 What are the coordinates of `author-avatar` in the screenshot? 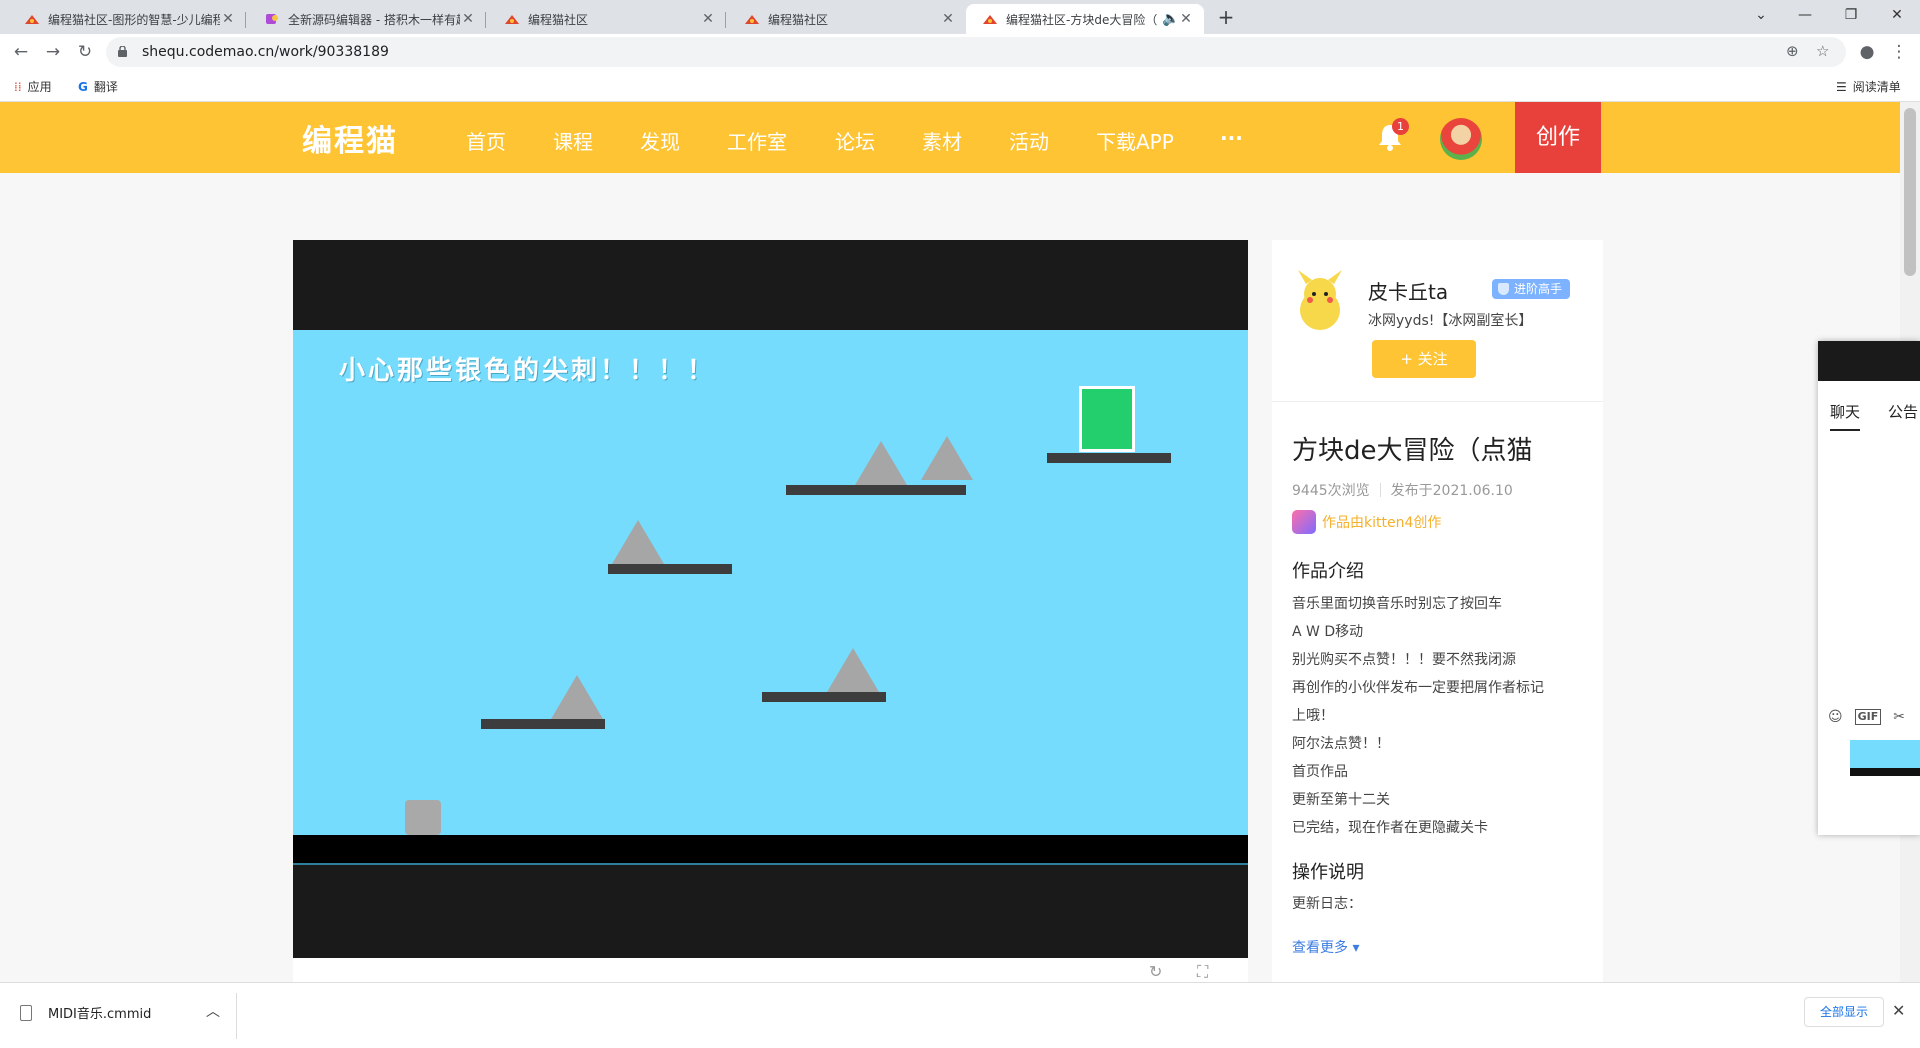 It's located at (1320, 301).